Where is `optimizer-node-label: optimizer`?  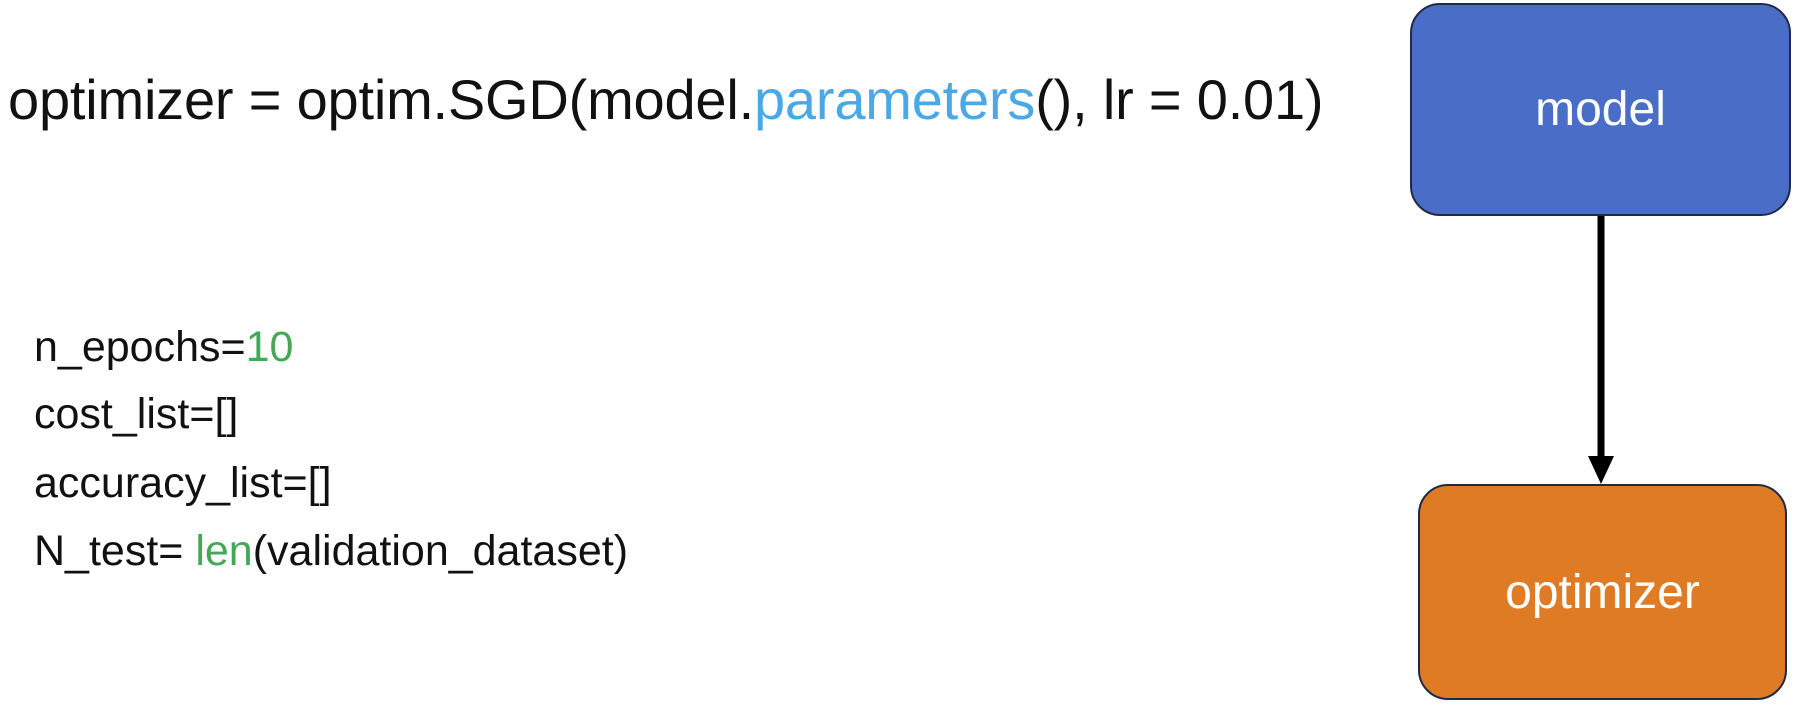
optimizer-node-label: optimizer is located at coordinates (1602, 592).